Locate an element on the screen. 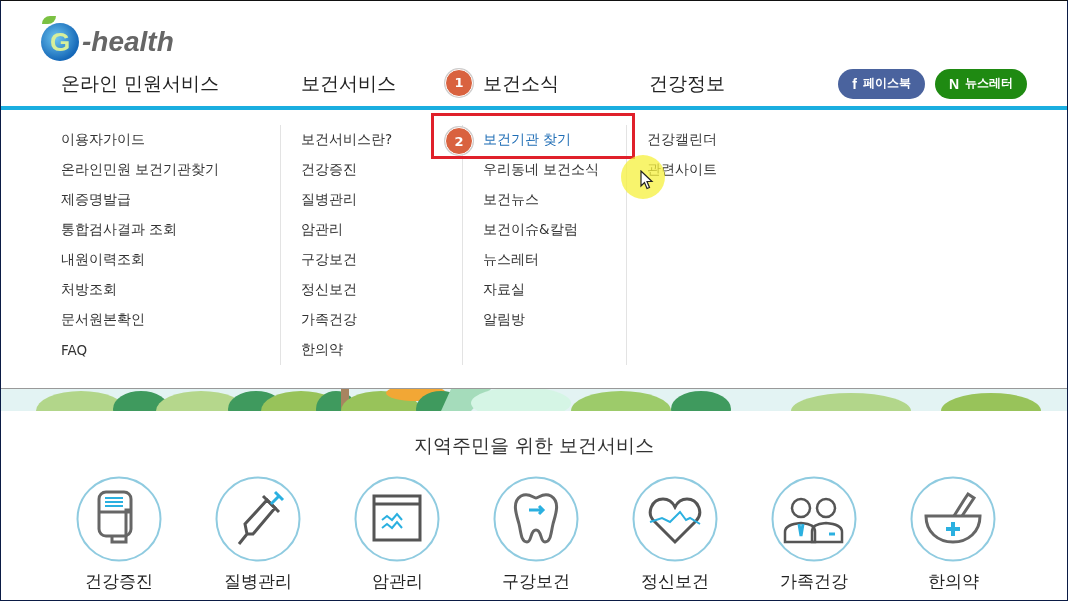  submenu-item: 문서원본확인 is located at coordinates (103, 320).